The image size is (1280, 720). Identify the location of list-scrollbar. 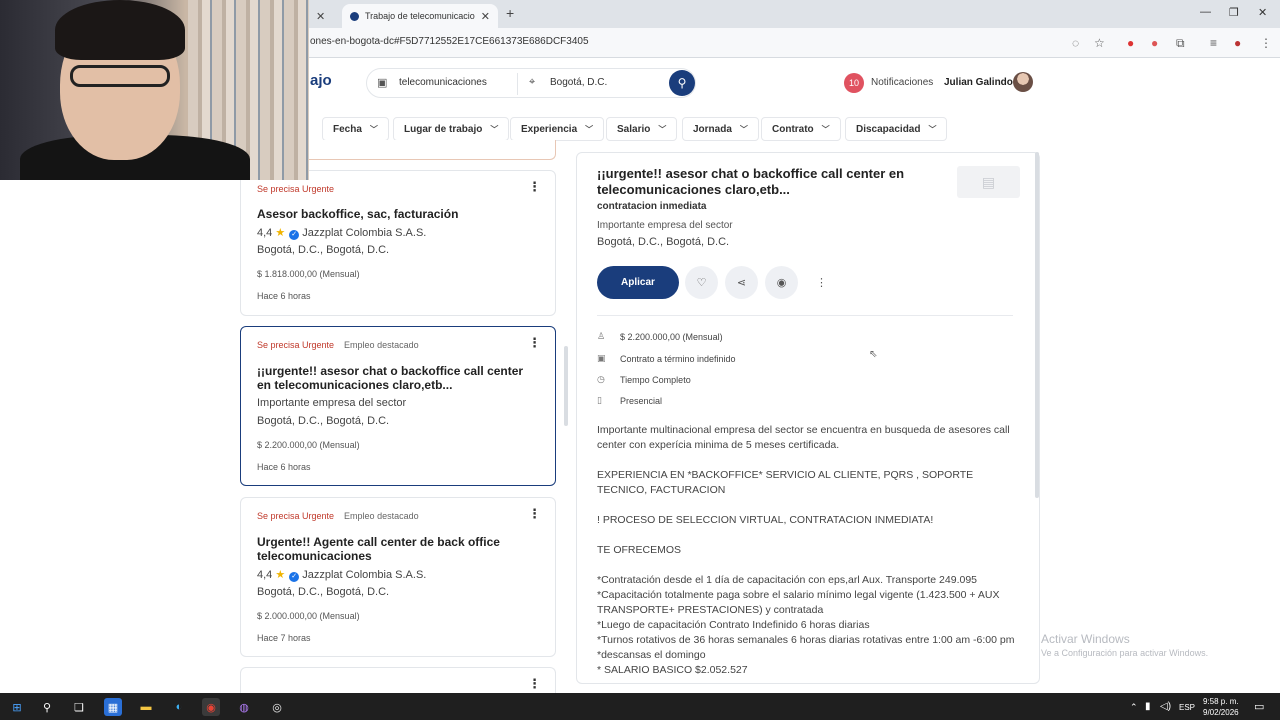
(566, 386).